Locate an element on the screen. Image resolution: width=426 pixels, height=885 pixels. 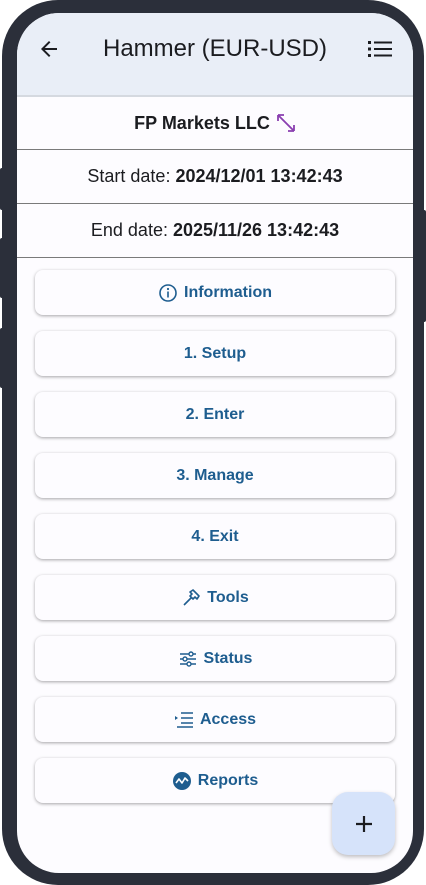
manage-button: 3. Manage is located at coordinates (215, 475).